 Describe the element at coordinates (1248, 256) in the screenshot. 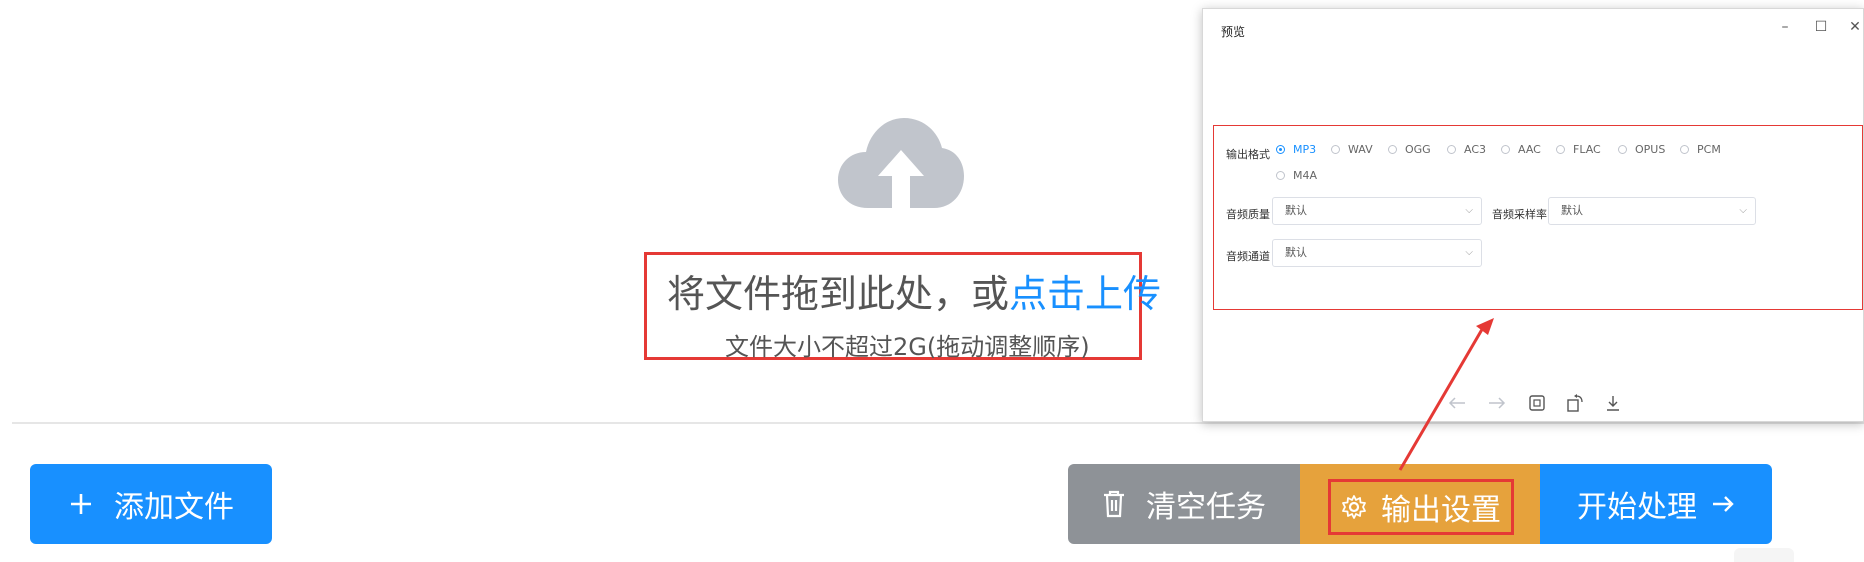

I see `audio-channel-label: 音频通道` at that location.